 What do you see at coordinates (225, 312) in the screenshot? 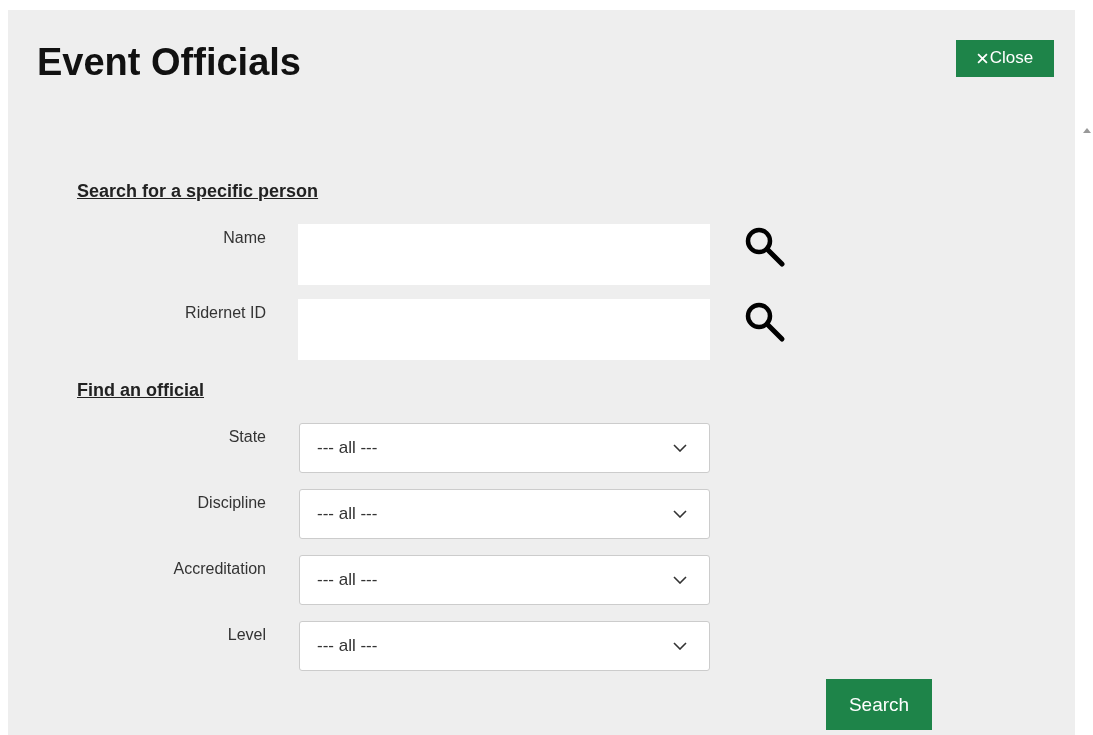
I see `field-label: Ridernet ID` at bounding box center [225, 312].